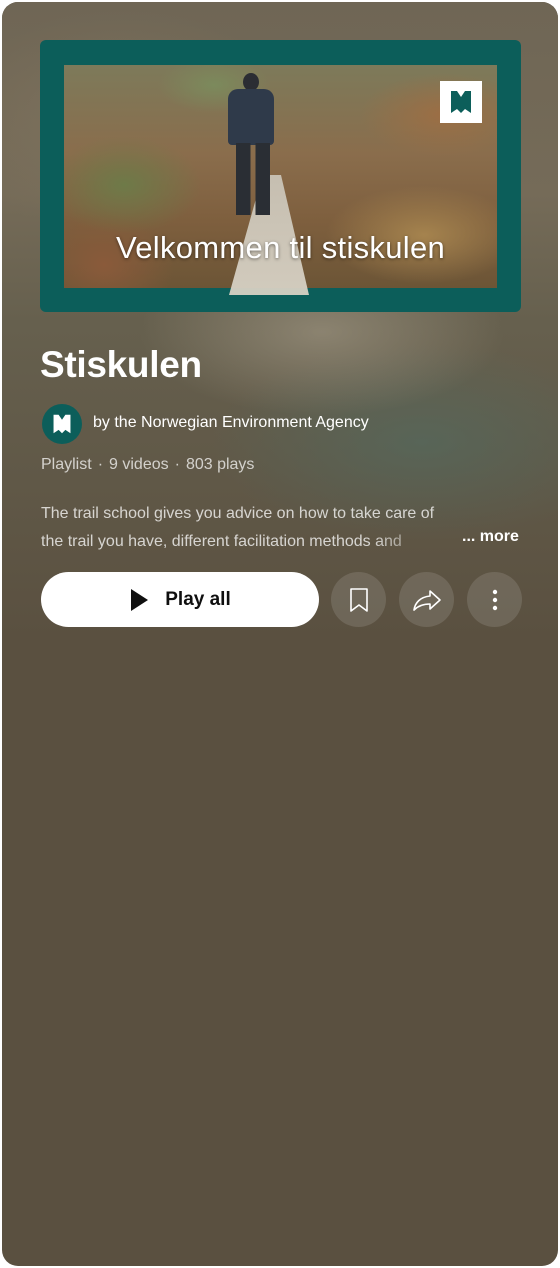 The image size is (560, 1268). I want to click on play-all-button: Play all, so click(180, 599).